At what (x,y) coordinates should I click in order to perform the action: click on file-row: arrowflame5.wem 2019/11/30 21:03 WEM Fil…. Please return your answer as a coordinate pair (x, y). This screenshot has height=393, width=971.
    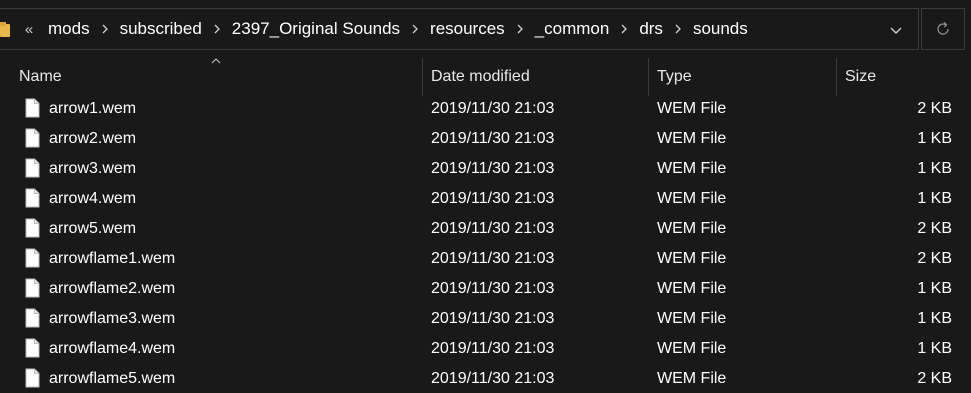
    Looking at the image, I should click on (485, 378).